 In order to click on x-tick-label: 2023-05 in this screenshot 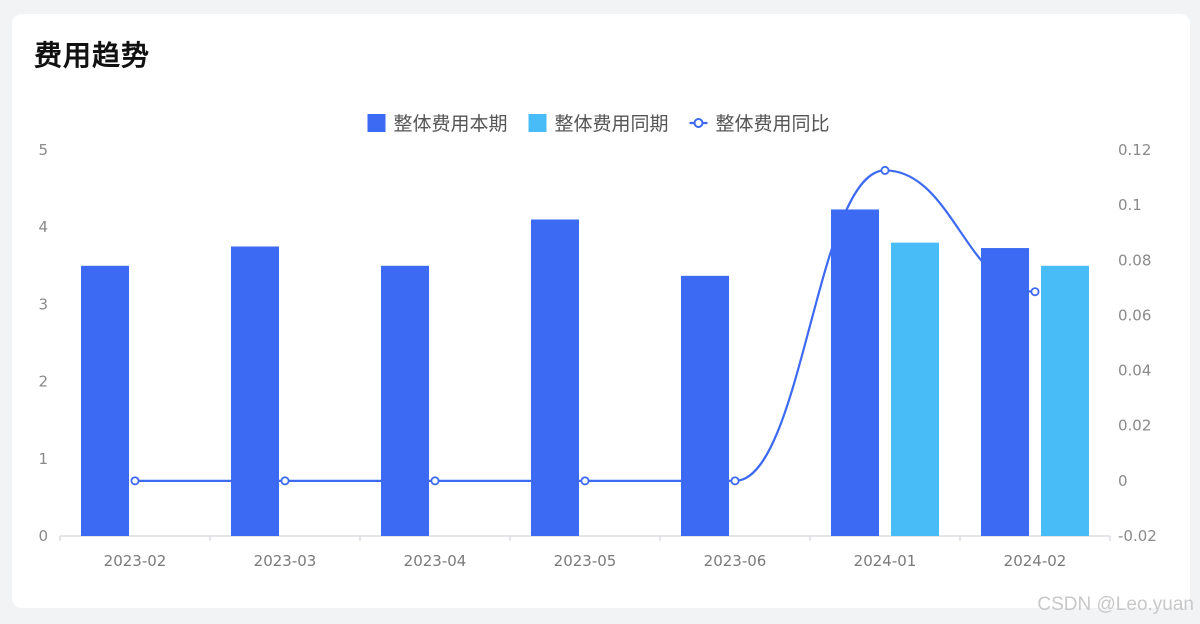, I will do `click(585, 561)`.